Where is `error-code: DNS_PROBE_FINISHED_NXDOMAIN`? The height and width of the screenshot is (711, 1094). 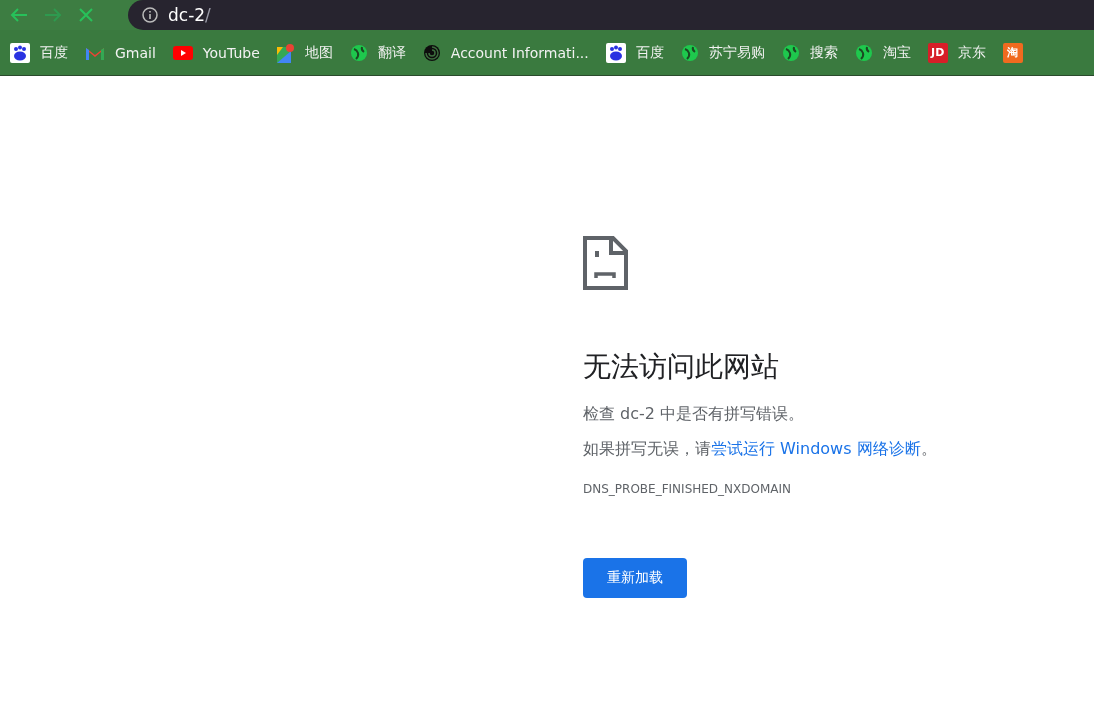
error-code: DNS_PROBE_FINISHED_NXDOMAIN is located at coordinates (687, 489).